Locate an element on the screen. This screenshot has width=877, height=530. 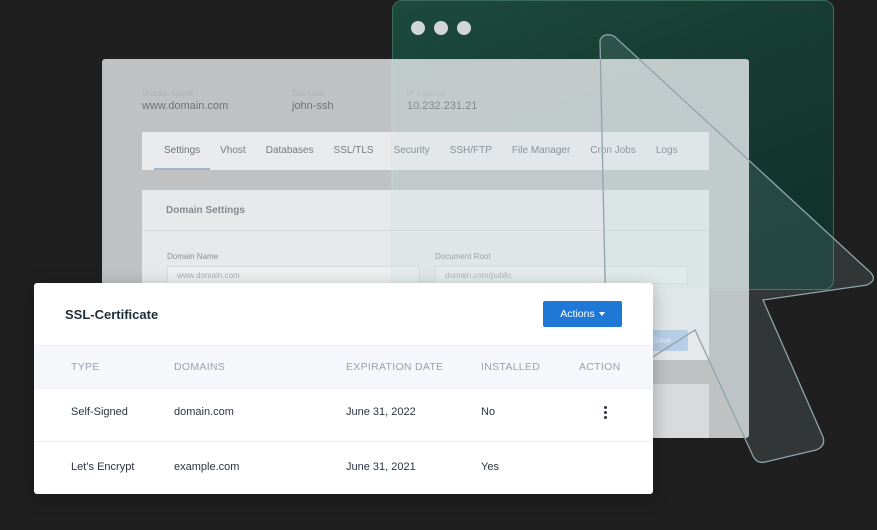
cell-installed: Yes is located at coordinates (490, 467).